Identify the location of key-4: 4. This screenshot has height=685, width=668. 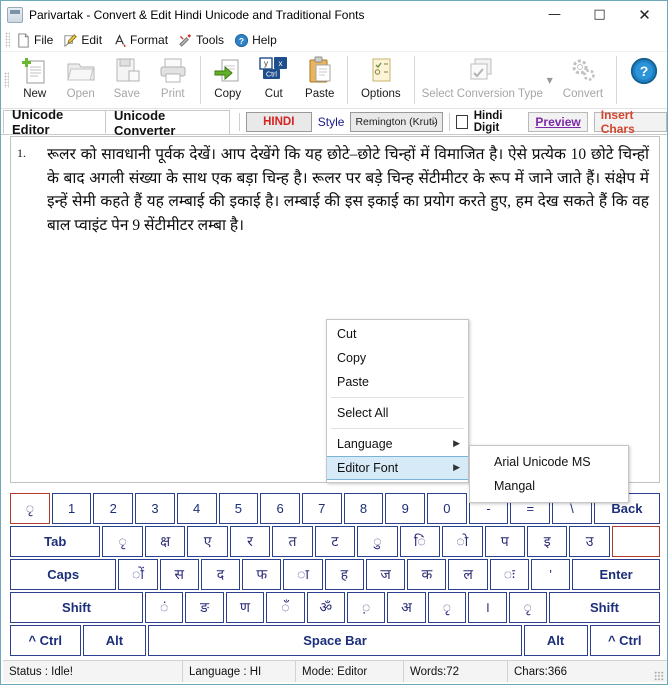
(196, 508).